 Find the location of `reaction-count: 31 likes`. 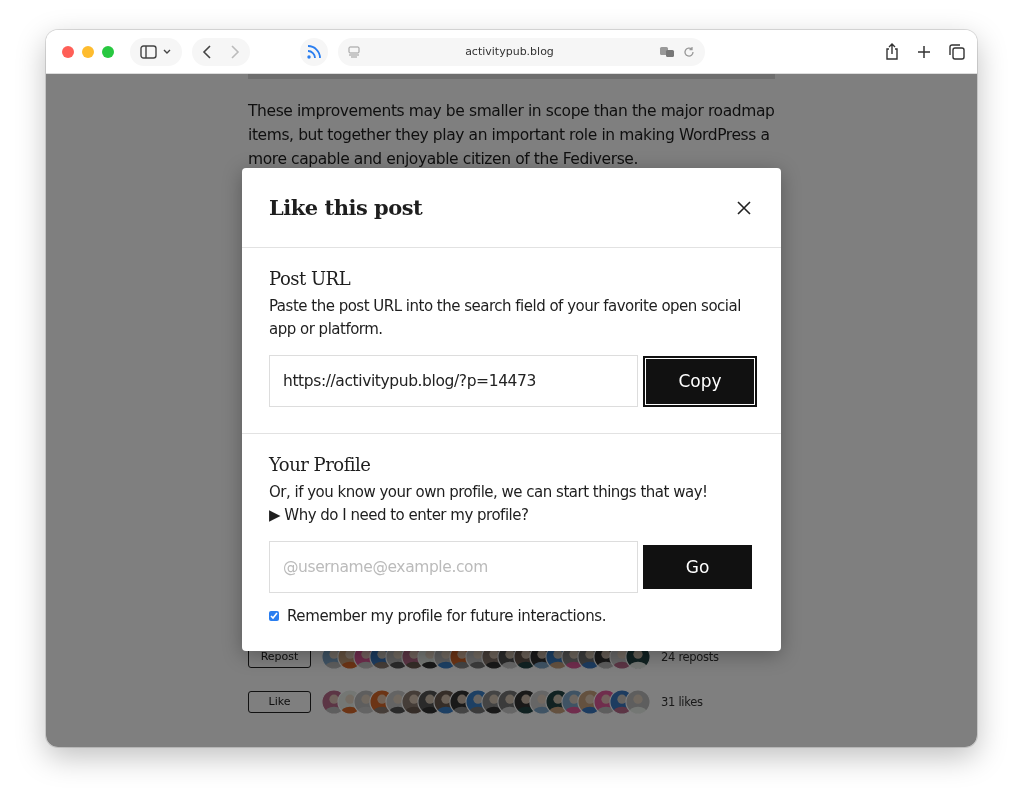

reaction-count: 31 likes is located at coordinates (682, 701).